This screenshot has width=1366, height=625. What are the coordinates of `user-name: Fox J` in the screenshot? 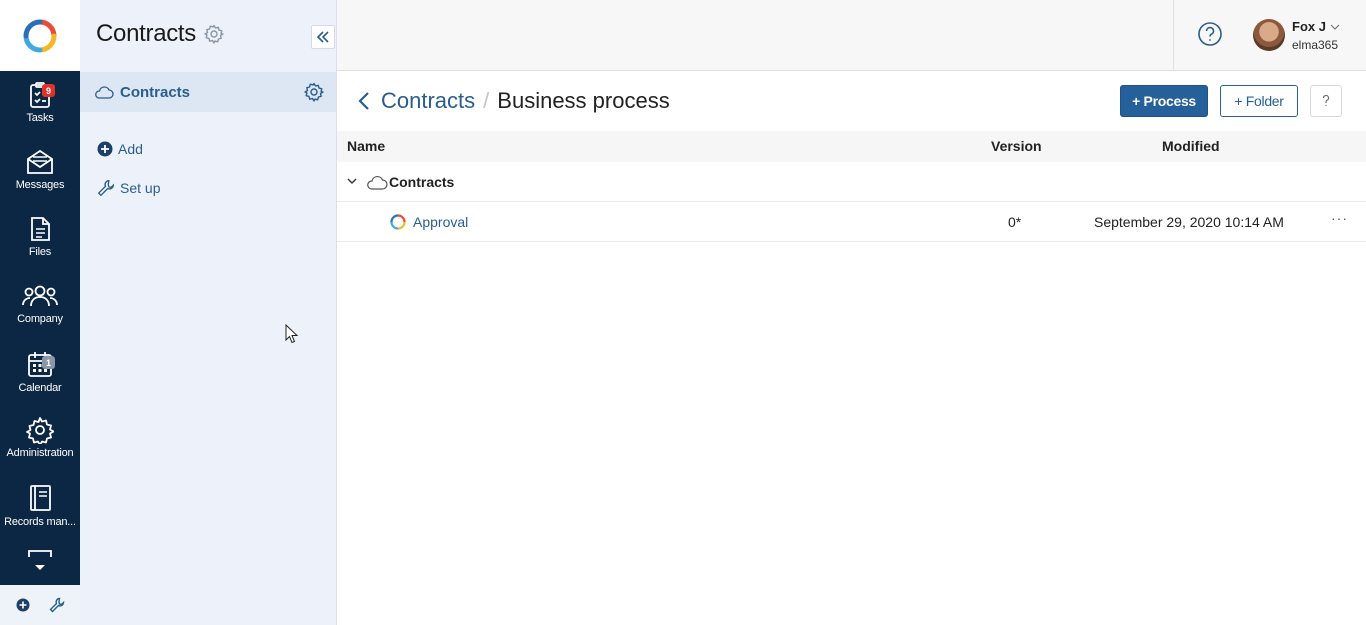 It's located at (1309, 26).